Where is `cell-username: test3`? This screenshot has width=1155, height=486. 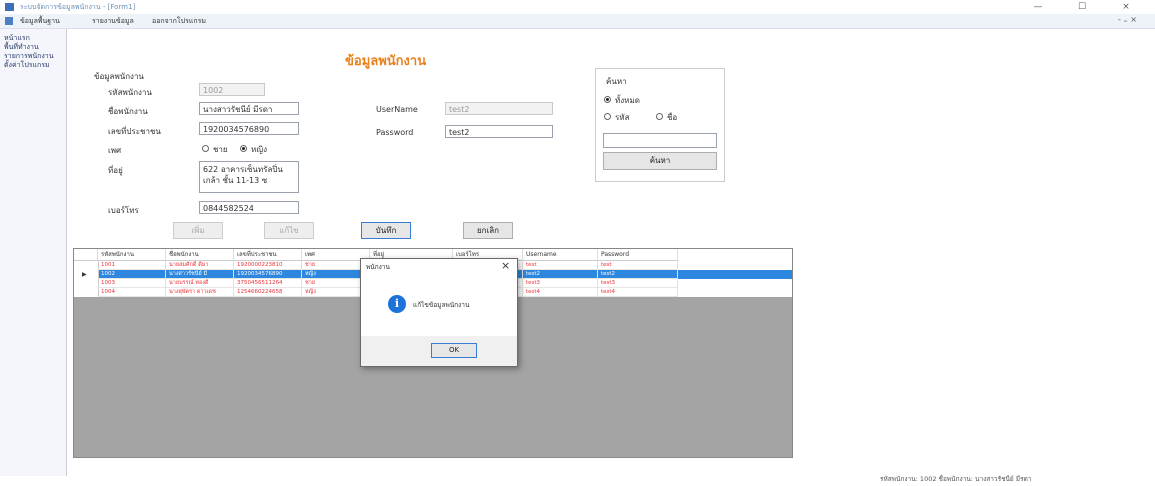 cell-username: test3 is located at coordinates (560, 283).